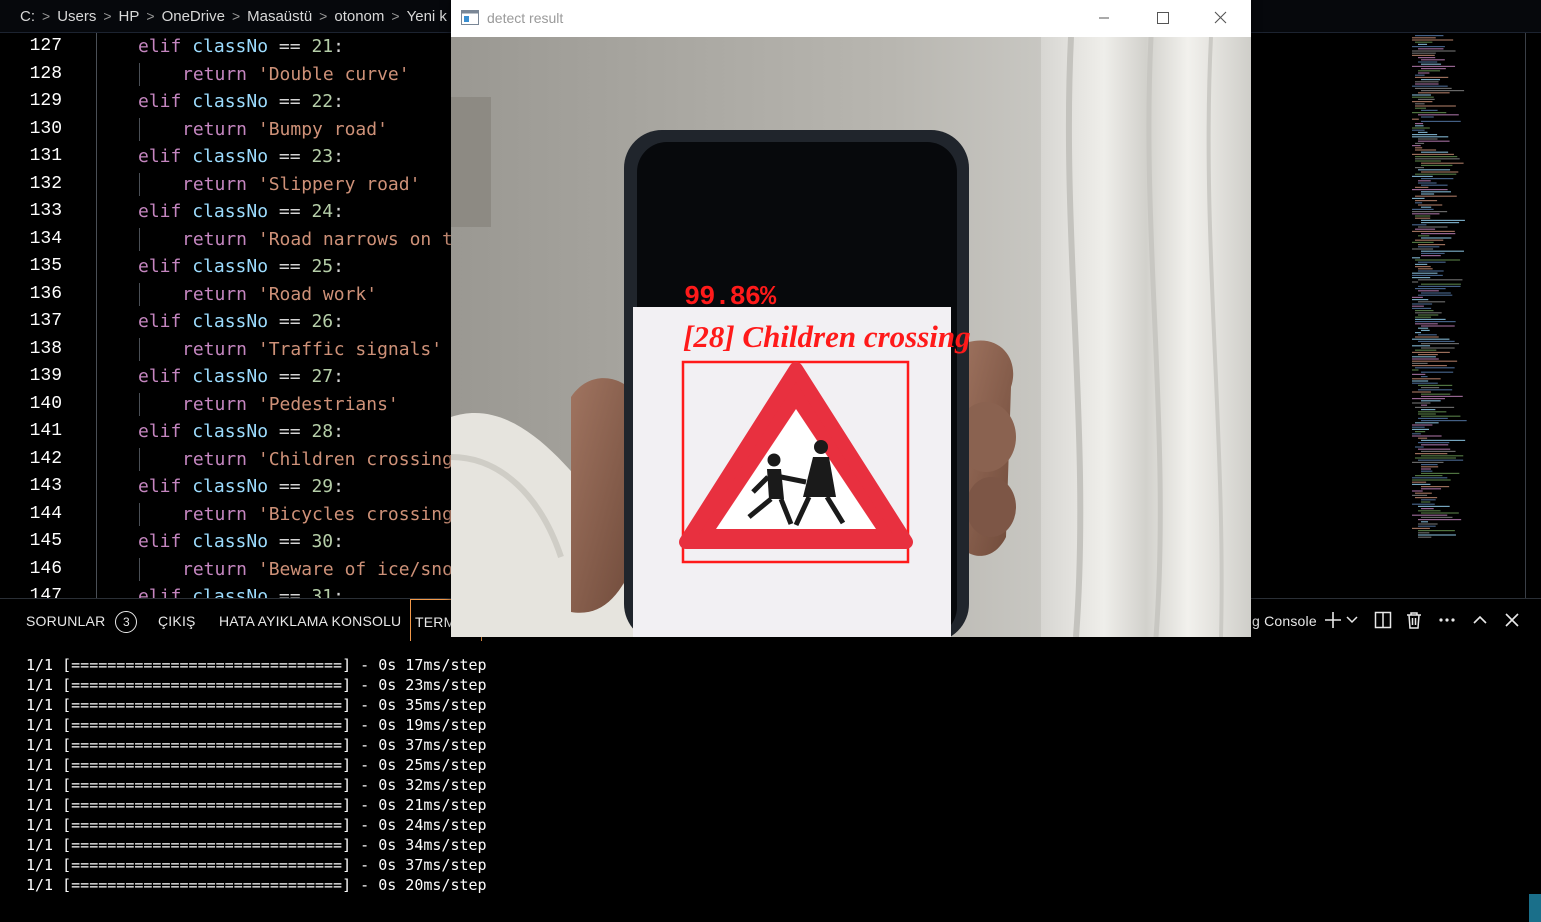  Describe the element at coordinates (1467, 315) in the screenshot. I see `minimap` at that location.